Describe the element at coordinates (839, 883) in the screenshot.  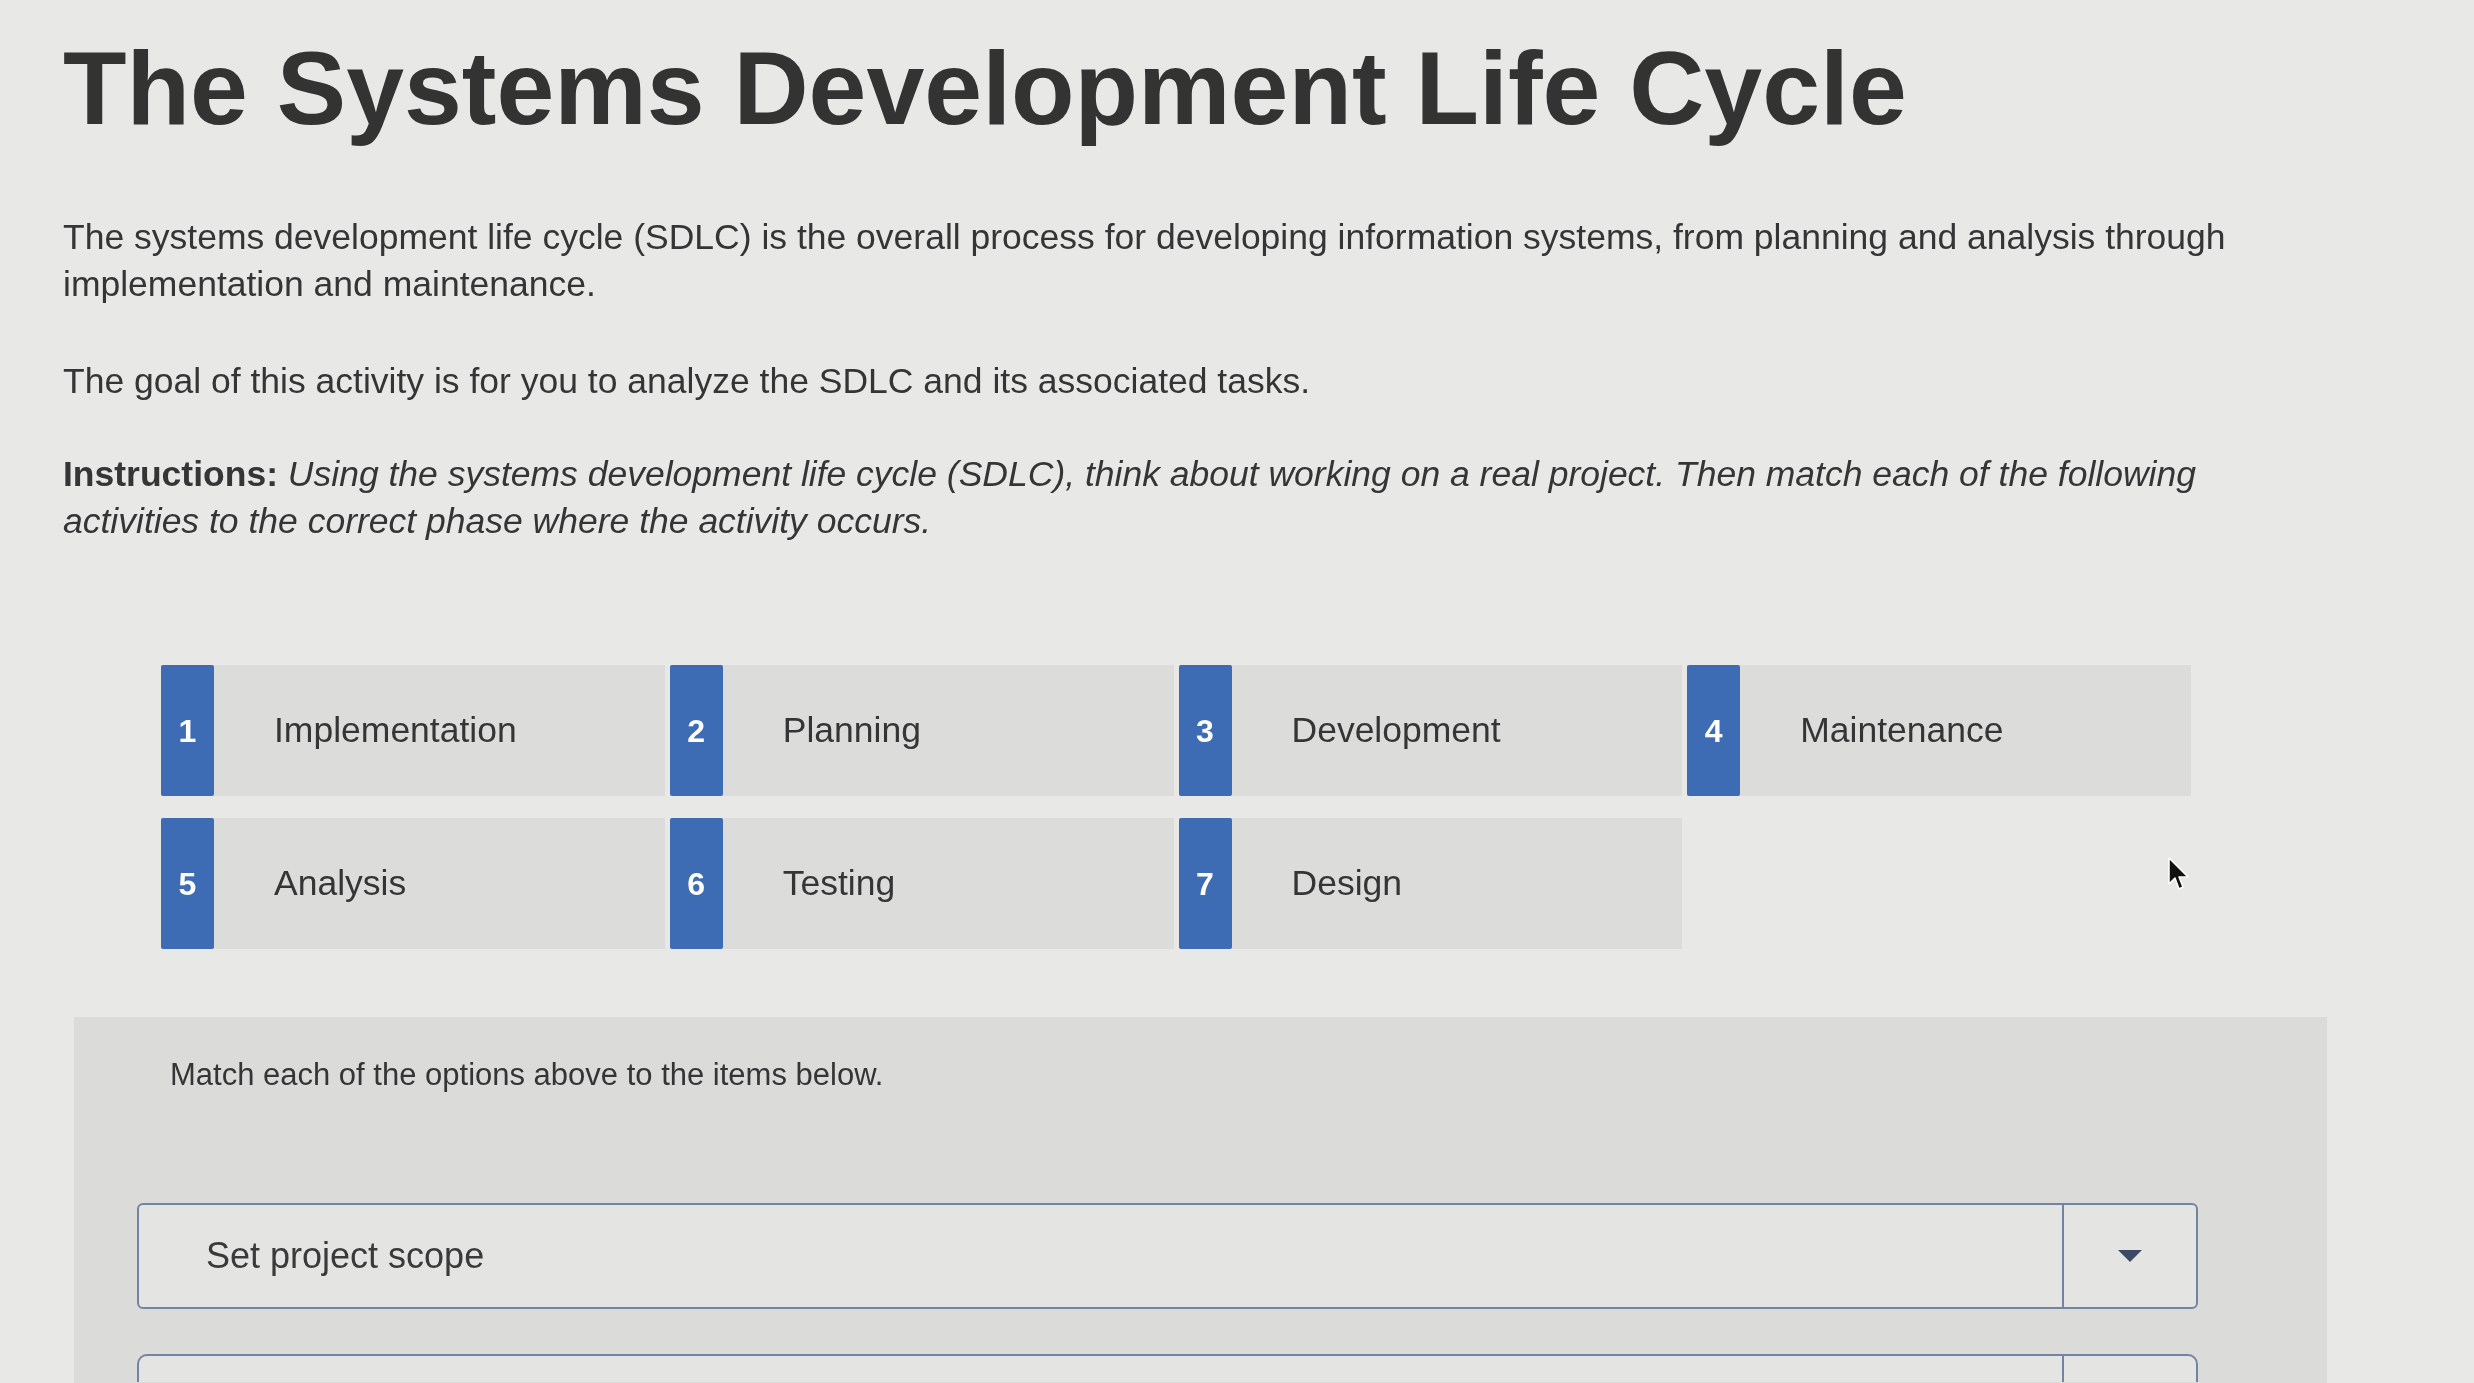
I see `option-label: Testing` at that location.